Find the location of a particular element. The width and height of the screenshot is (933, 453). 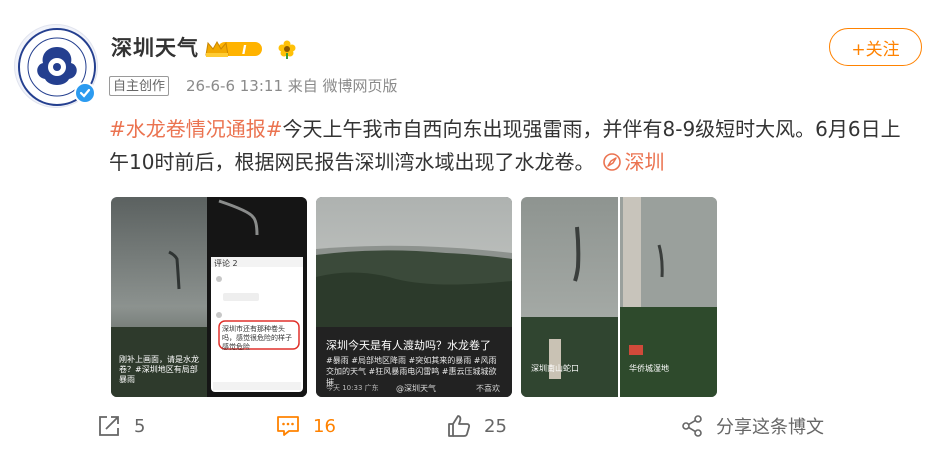

follow-button: +关注 is located at coordinates (875, 47).